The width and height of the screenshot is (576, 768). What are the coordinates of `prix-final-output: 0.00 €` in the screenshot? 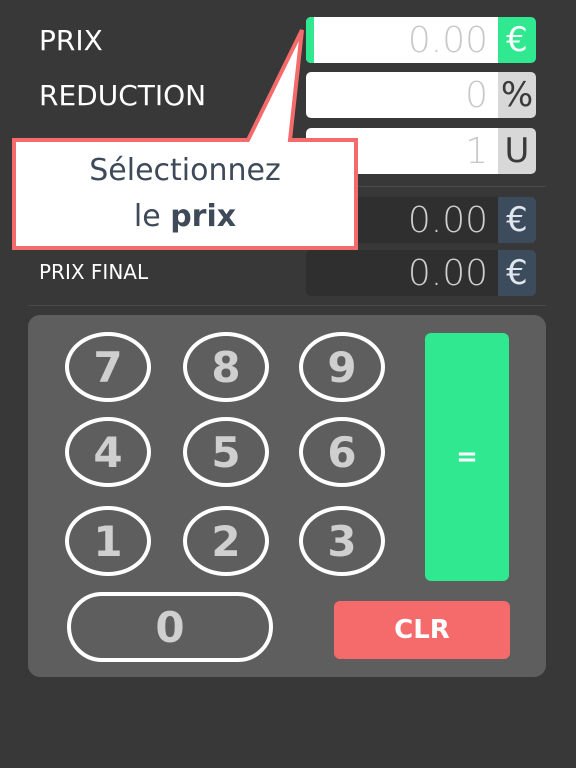 It's located at (421, 273).